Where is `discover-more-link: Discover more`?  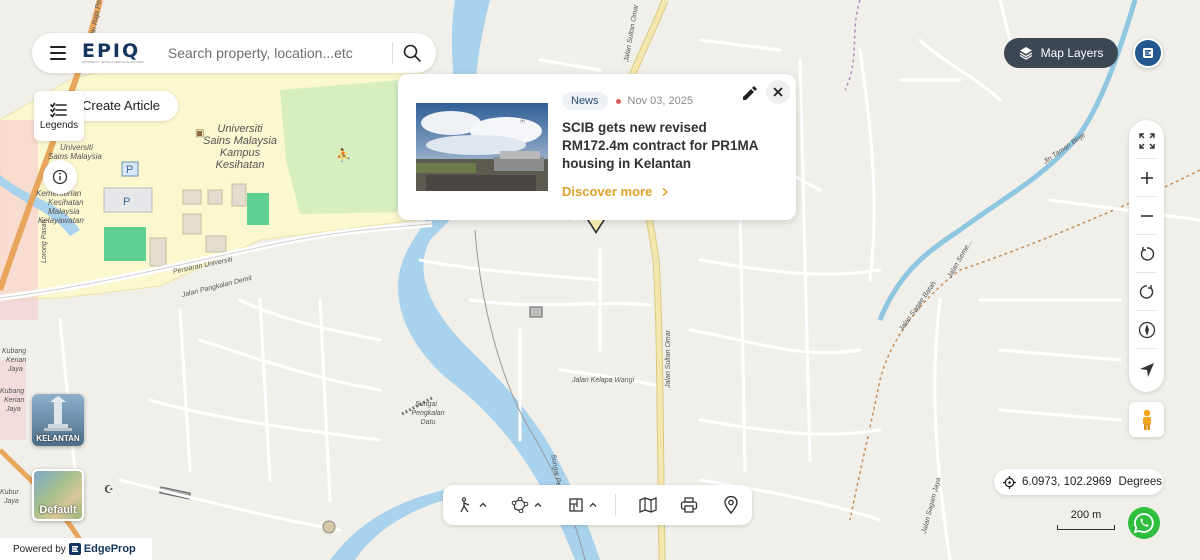 discover-more-link: Discover more is located at coordinates (616, 191).